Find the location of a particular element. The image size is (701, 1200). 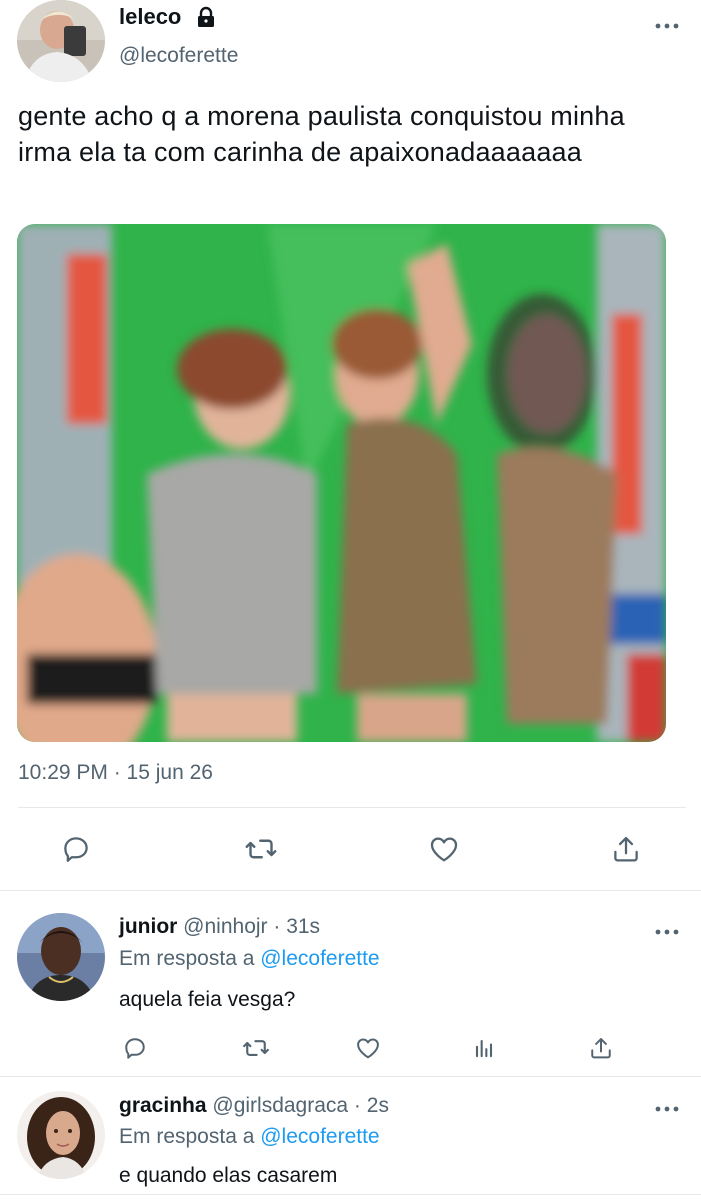

display-name: junior is located at coordinates (148, 926).